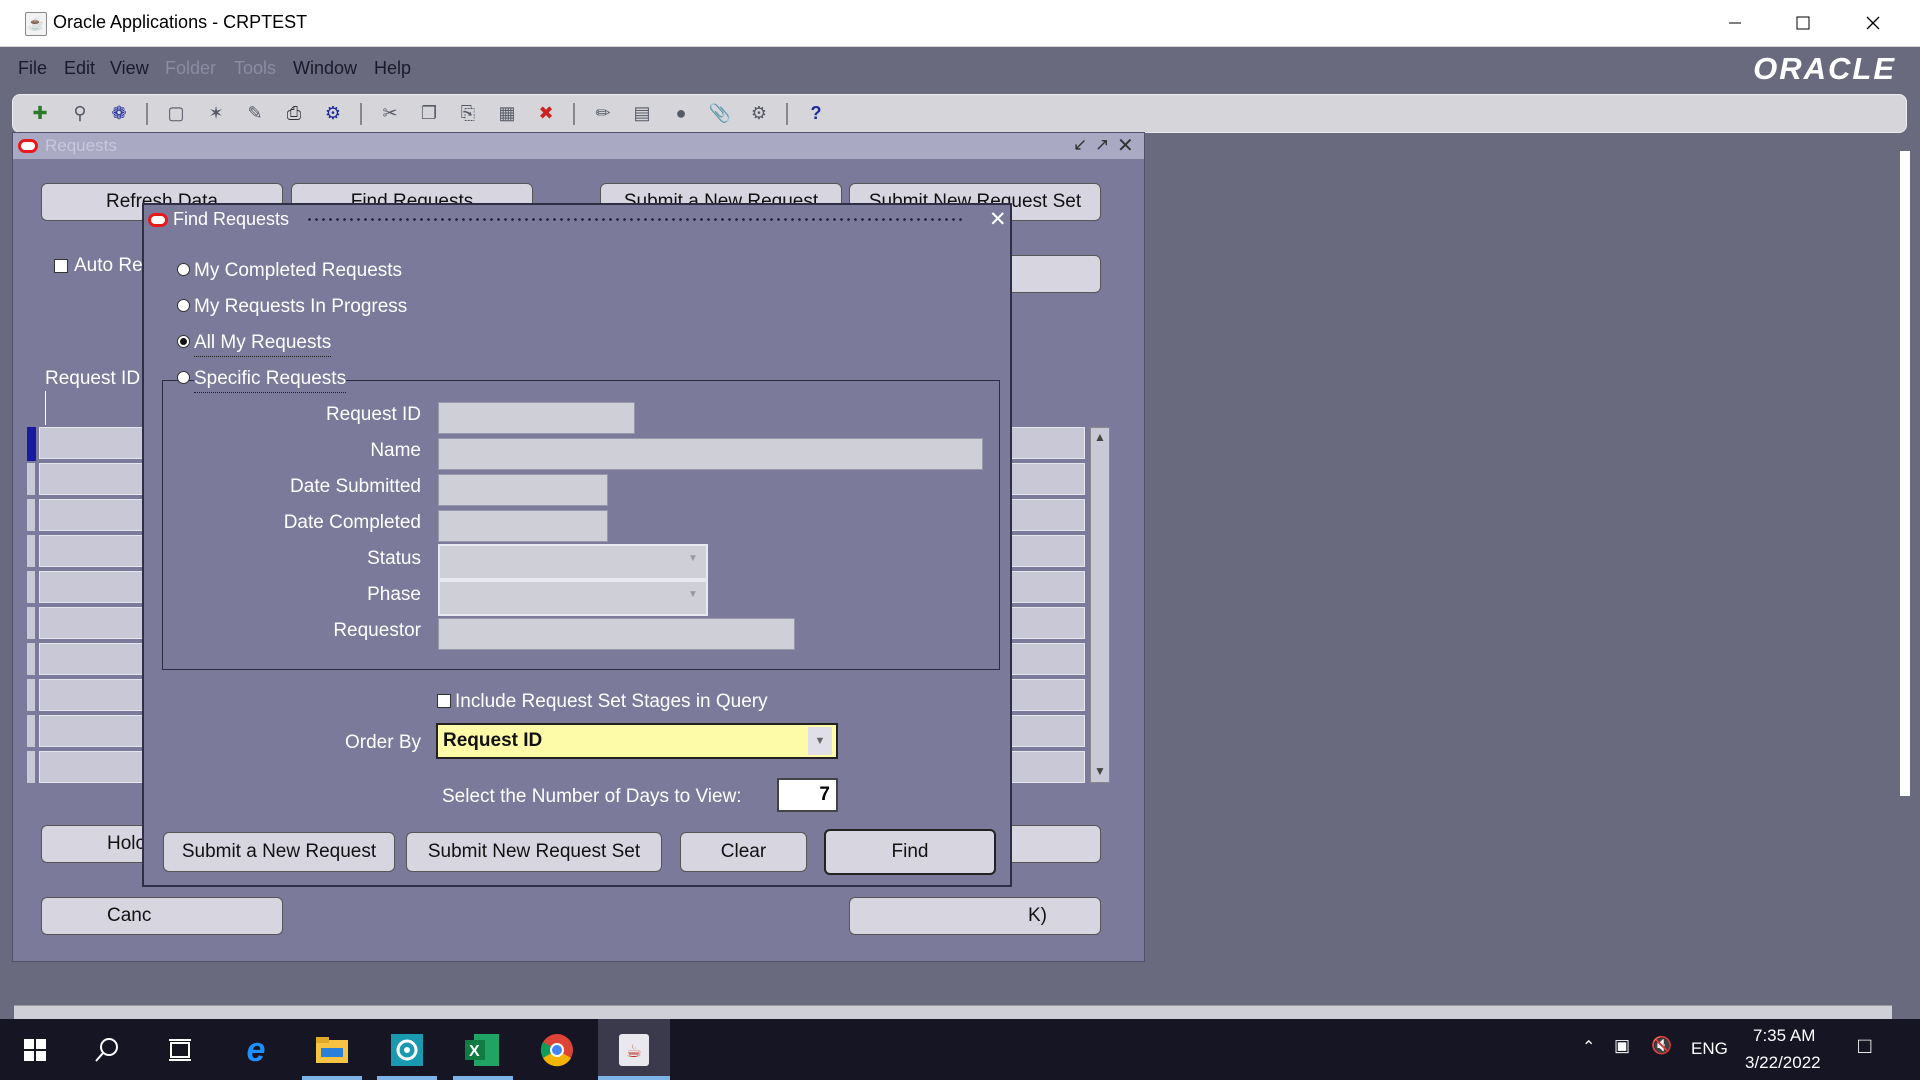 Image resolution: width=1920 pixels, height=1080 pixels. I want to click on action-center-icon: □, so click(1864, 1046).